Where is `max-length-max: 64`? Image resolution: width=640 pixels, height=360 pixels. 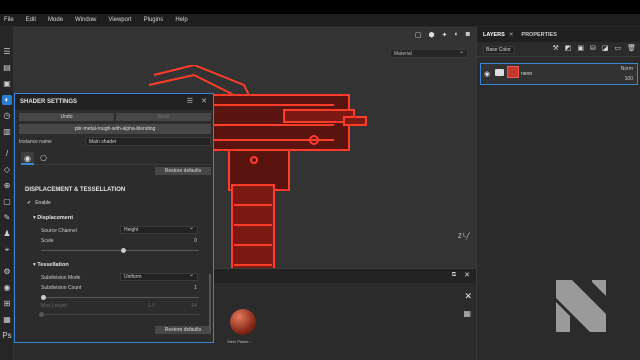
max-length-max: 64 is located at coordinates (194, 306).